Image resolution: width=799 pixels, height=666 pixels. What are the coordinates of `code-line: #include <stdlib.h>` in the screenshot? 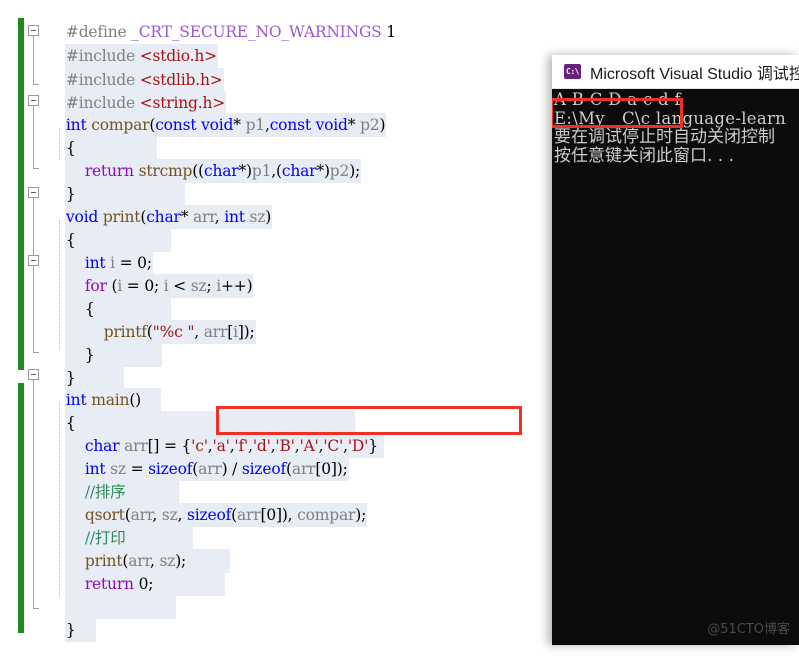 It's located at (135, 68).